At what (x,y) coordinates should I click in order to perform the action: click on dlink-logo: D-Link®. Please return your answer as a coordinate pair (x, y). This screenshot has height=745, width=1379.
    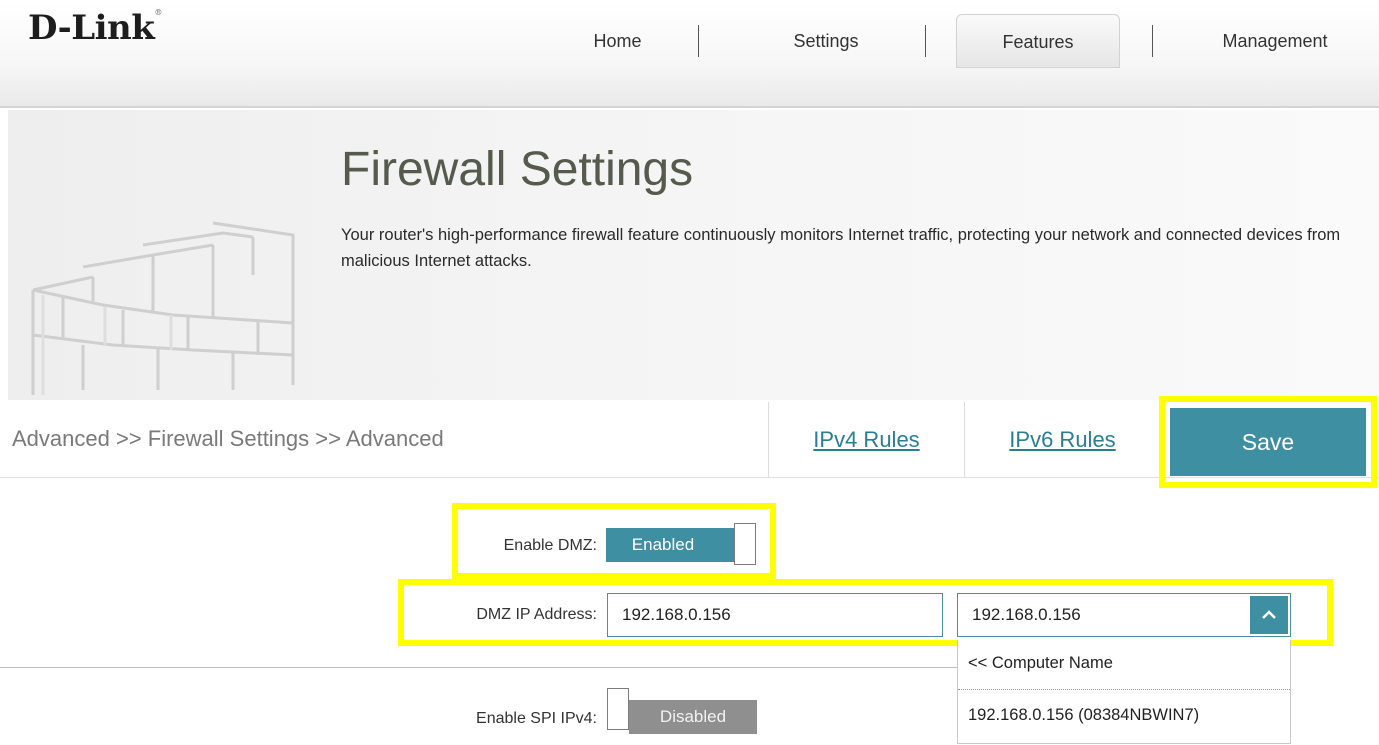
    Looking at the image, I should click on (95, 28).